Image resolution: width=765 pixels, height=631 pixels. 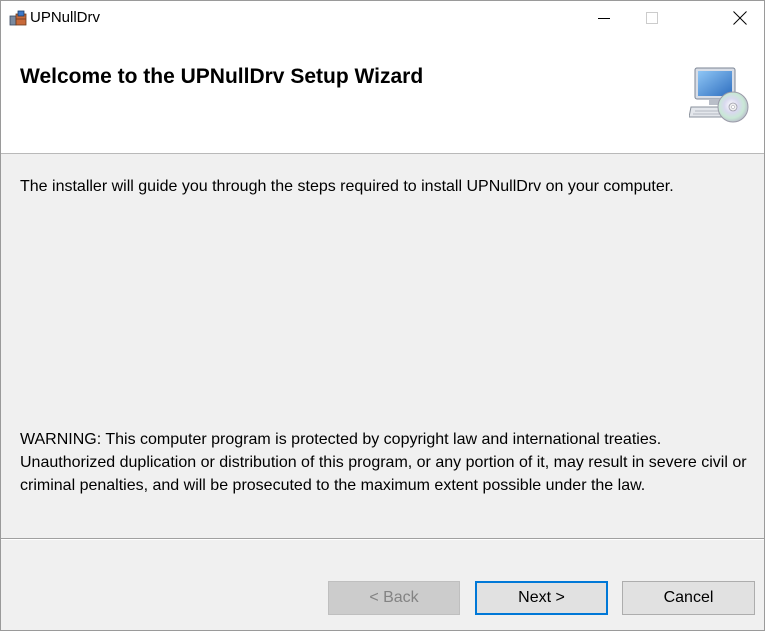 I want to click on computer-cd-icon, so click(x=719, y=95).